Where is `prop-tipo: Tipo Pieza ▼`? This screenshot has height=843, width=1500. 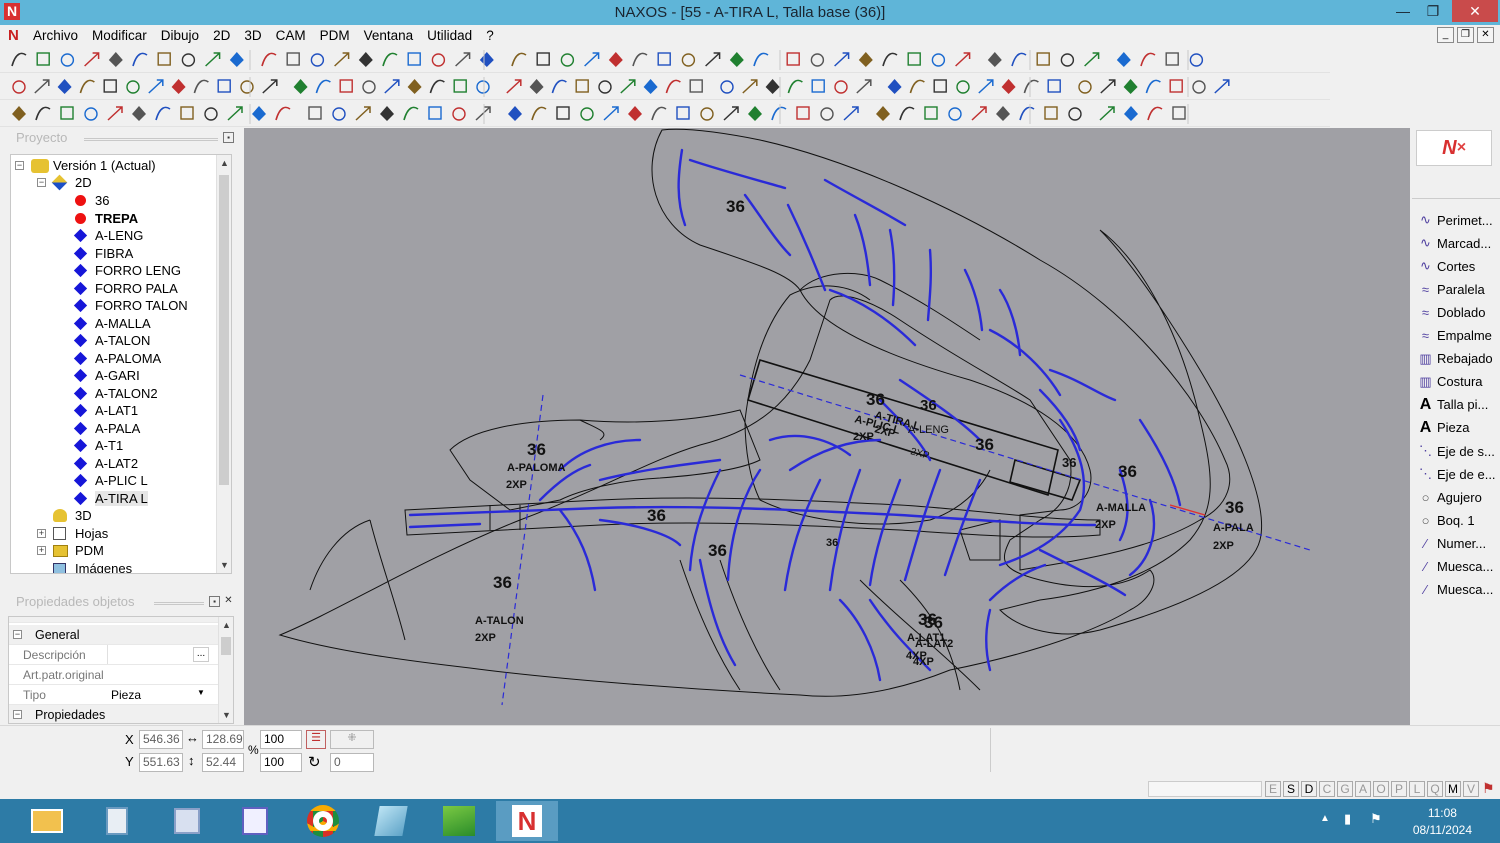 prop-tipo: Tipo Pieza ▼ is located at coordinates (114, 695).